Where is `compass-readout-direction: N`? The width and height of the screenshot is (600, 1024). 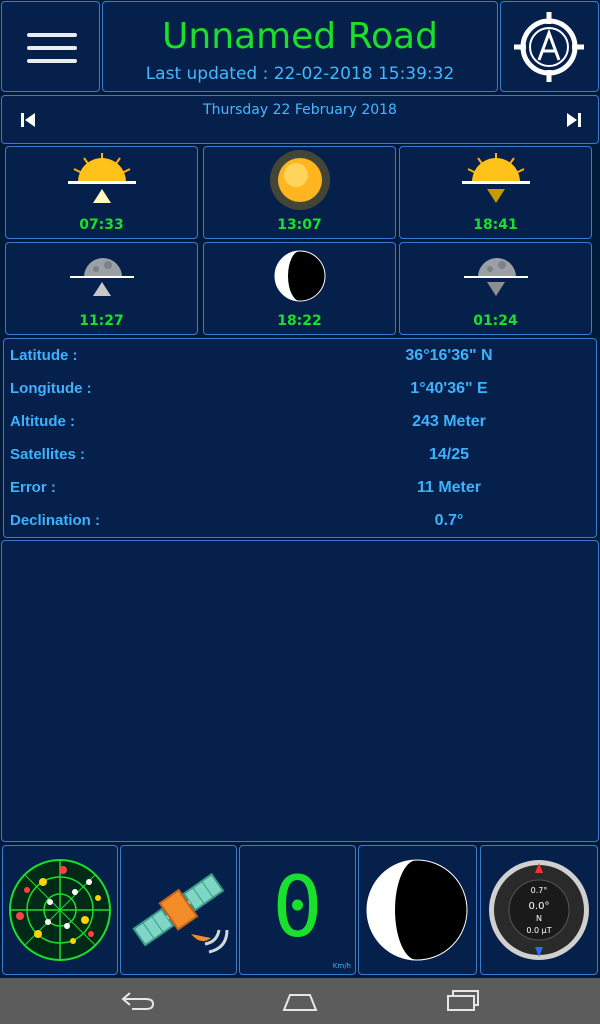 compass-readout-direction: N is located at coordinates (539, 918).